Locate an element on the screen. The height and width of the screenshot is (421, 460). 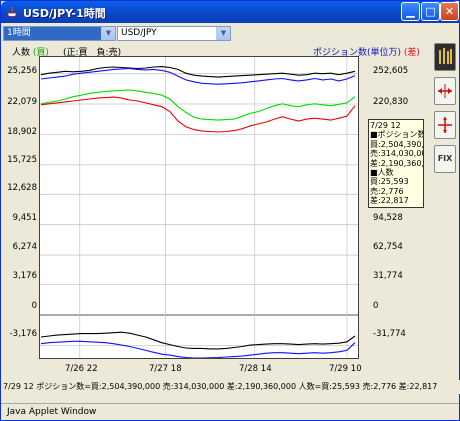
y-left-tick: 9,451 is located at coordinates (24, 218).